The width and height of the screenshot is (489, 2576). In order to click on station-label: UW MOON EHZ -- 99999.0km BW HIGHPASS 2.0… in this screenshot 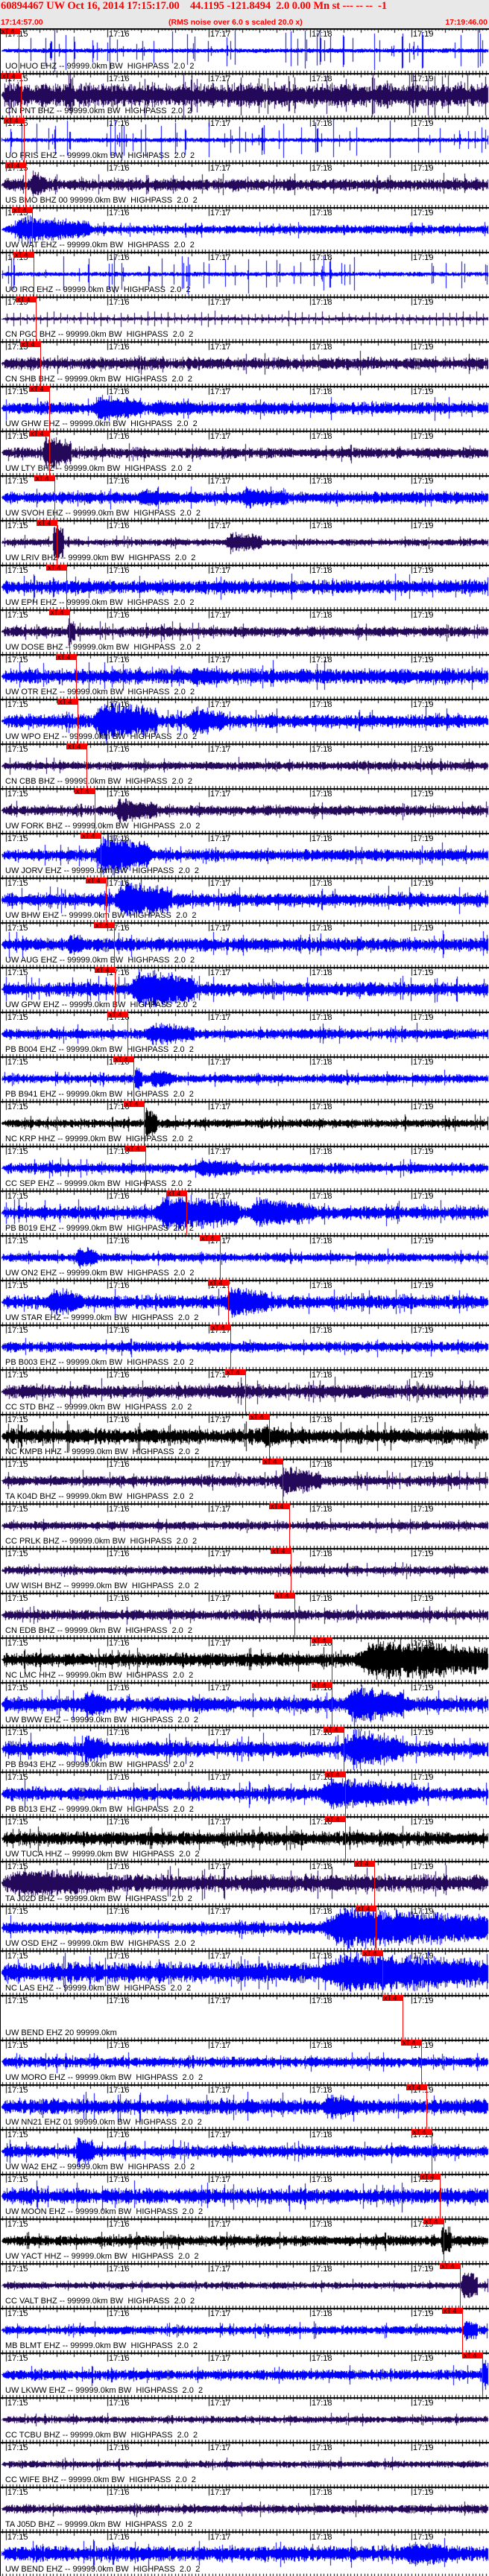, I will do `click(104, 2211)`.